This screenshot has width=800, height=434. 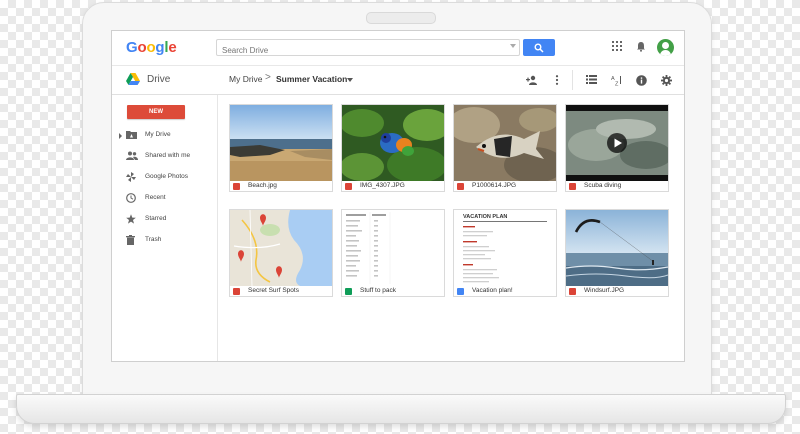 I want to click on file-card-scuba-diving: Scuba diving, so click(x=617, y=148).